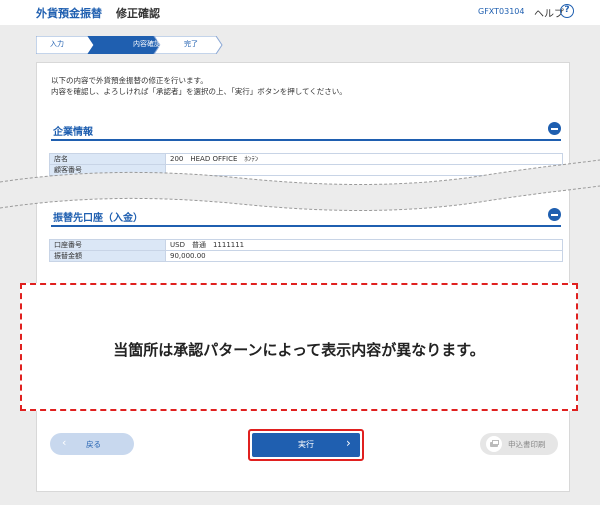  Describe the element at coordinates (300, 12) in the screenshot. I see `header-bar: 外貨預金振替 修正確認 GFXT03104 ヘルプ ?` at that location.